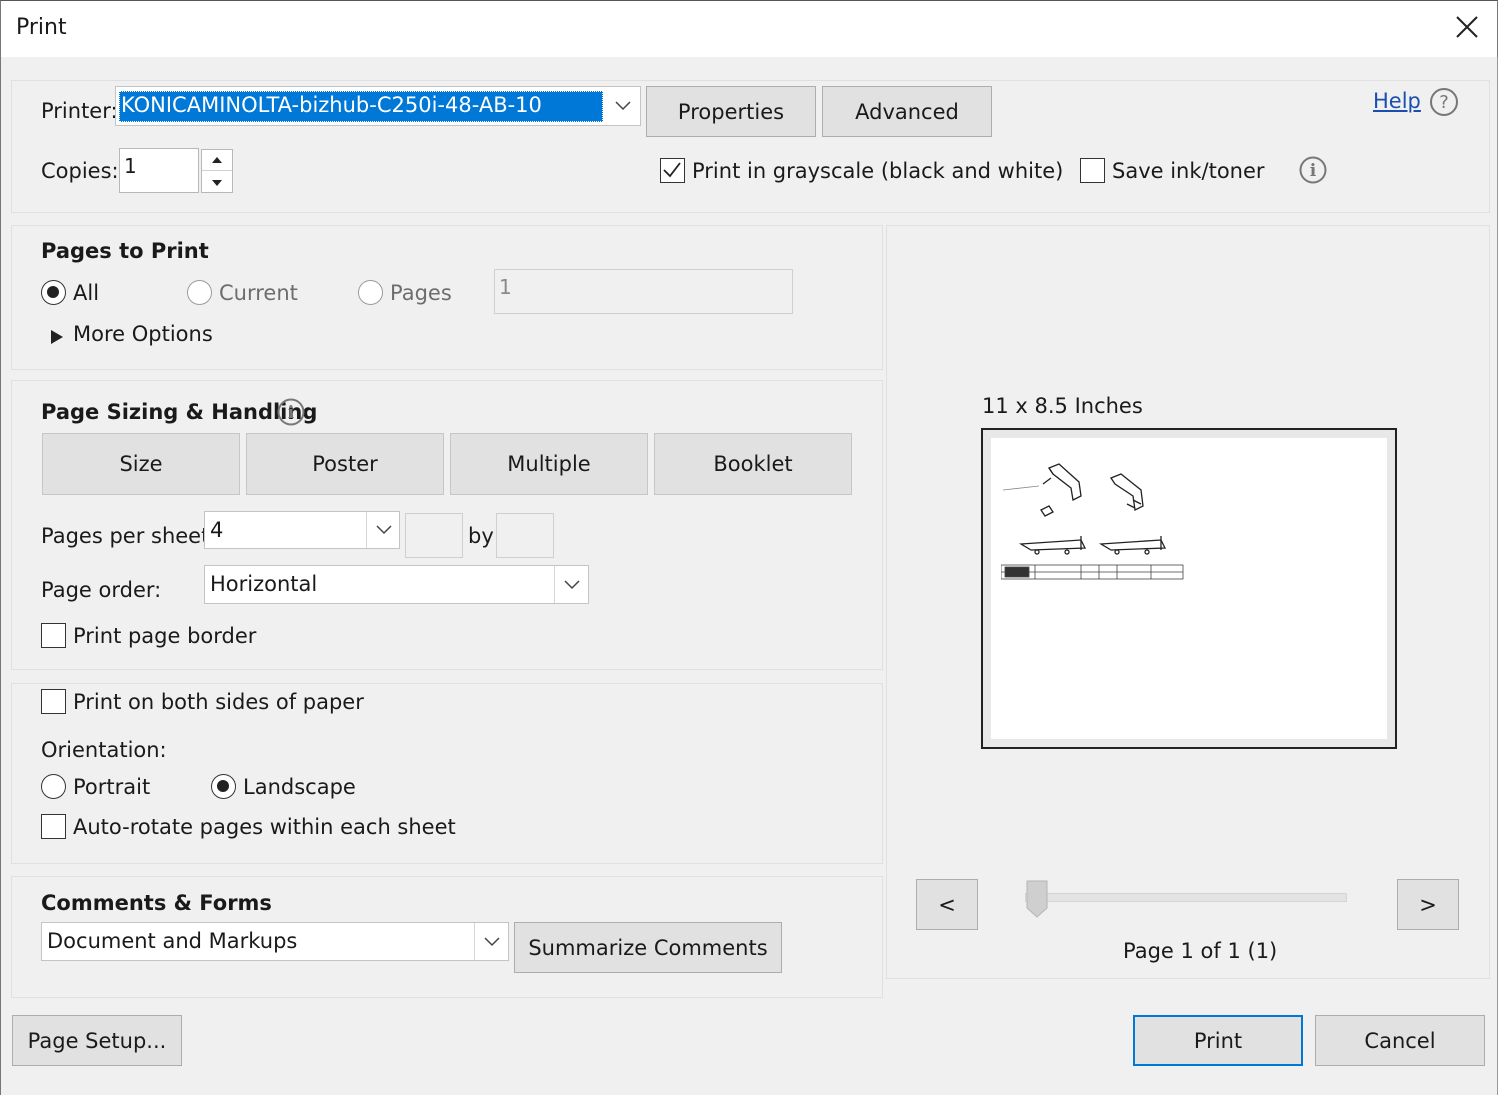 The image size is (1498, 1095). What do you see at coordinates (643, 291) in the screenshot?
I see `pages-range-input: 1` at bounding box center [643, 291].